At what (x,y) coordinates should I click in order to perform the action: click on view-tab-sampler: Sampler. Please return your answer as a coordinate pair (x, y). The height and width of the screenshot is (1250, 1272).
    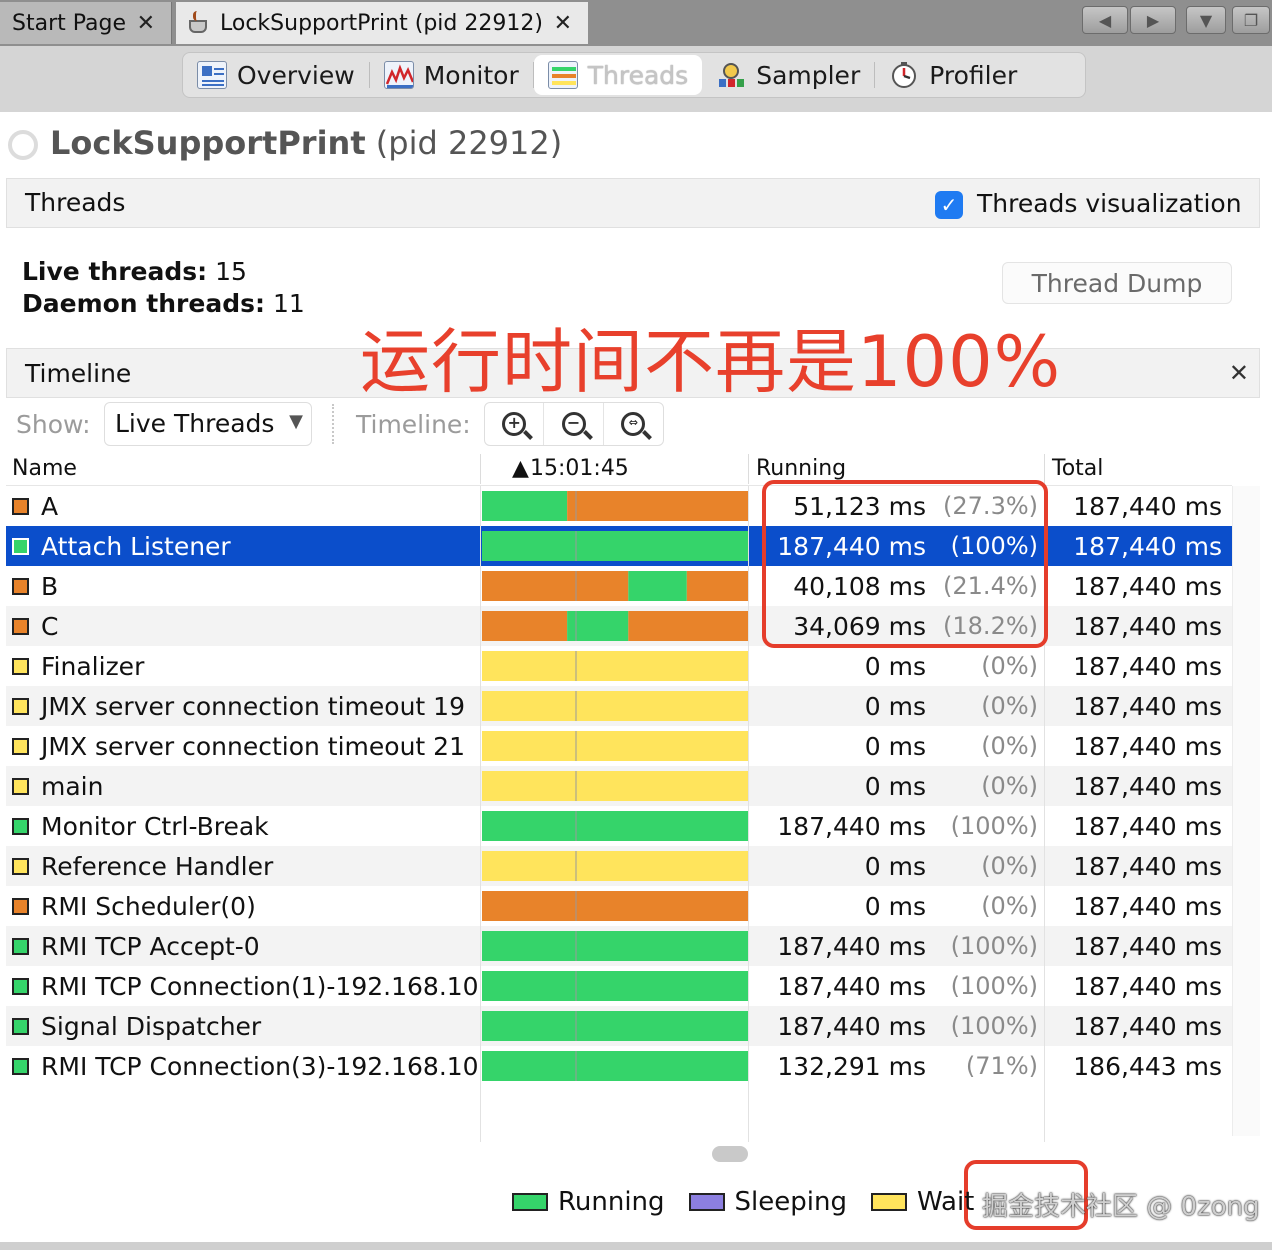
    Looking at the image, I should click on (788, 75).